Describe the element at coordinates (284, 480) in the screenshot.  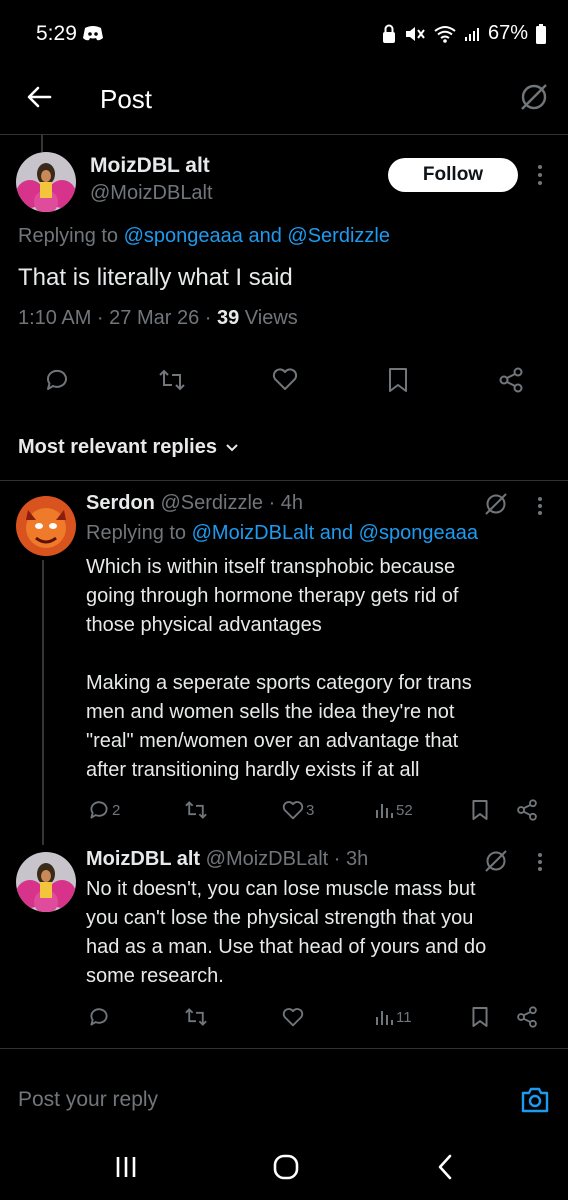
I see `section-divider` at that location.